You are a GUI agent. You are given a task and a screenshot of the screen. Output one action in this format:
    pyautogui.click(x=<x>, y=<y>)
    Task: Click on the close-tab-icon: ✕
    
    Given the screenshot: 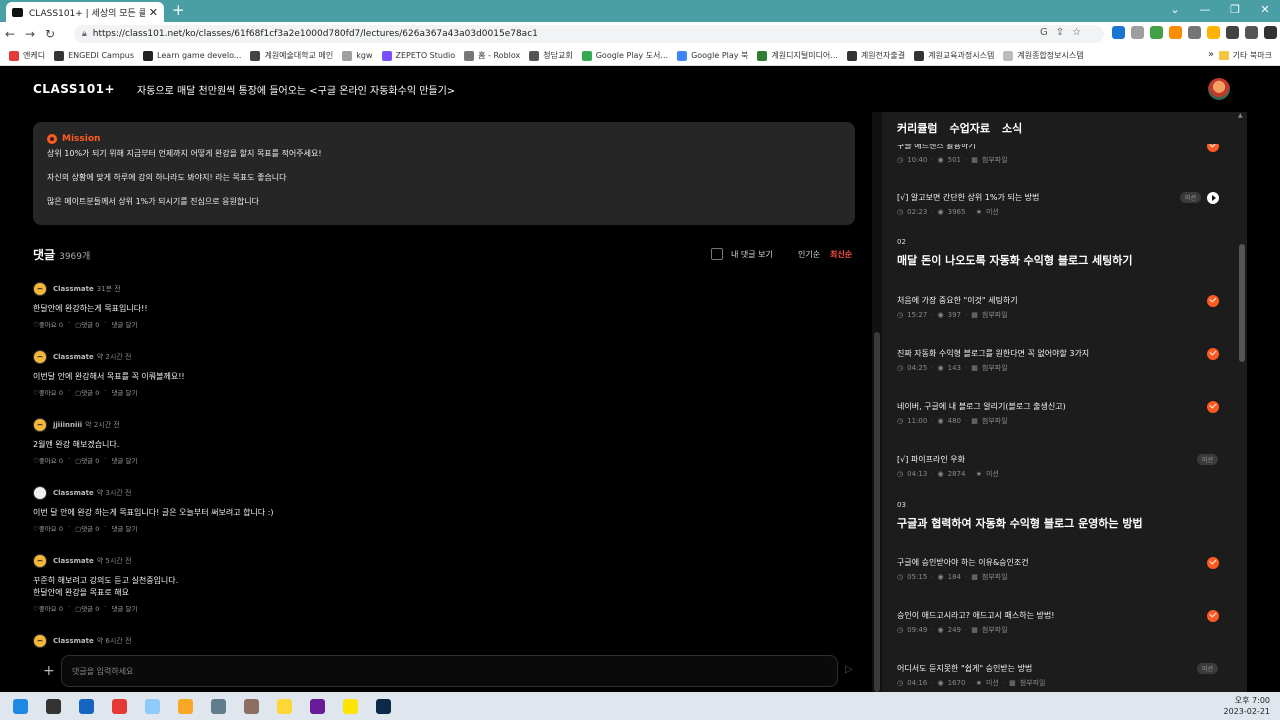 What is the action you would take?
    pyautogui.click(x=153, y=12)
    